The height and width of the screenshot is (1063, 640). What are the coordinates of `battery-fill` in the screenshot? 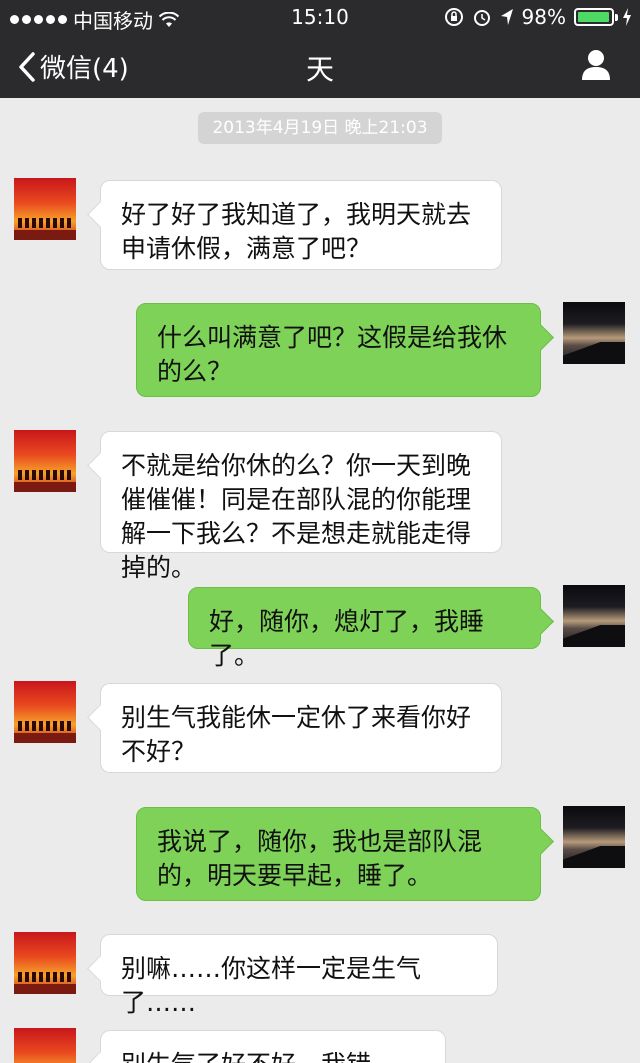 It's located at (594, 17).